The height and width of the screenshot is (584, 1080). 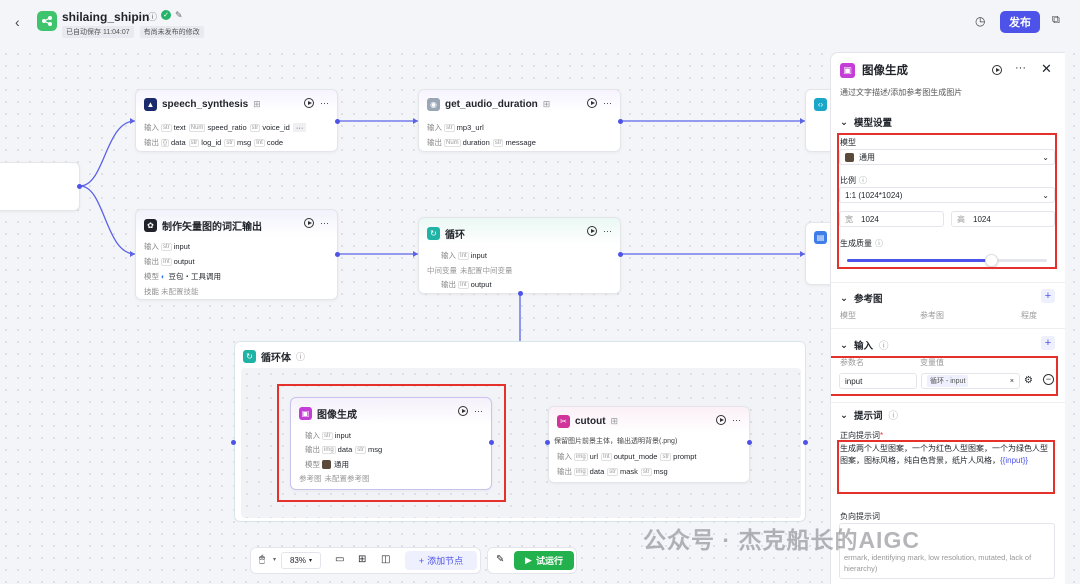 I want to click on ref-col-image: 参考图, so click(x=932, y=315).